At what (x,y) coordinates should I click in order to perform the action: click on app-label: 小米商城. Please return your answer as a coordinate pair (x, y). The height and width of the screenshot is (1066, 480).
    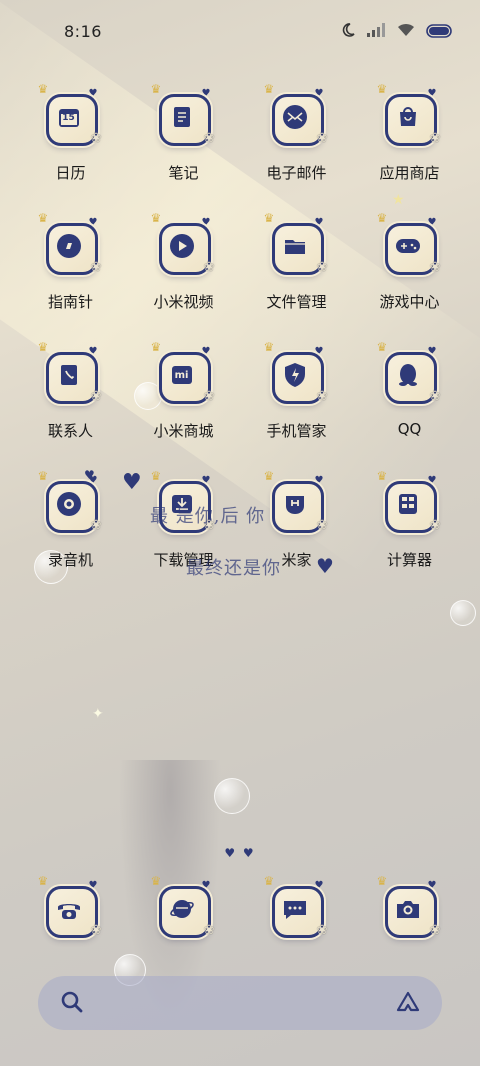
    Looking at the image, I should click on (183, 431).